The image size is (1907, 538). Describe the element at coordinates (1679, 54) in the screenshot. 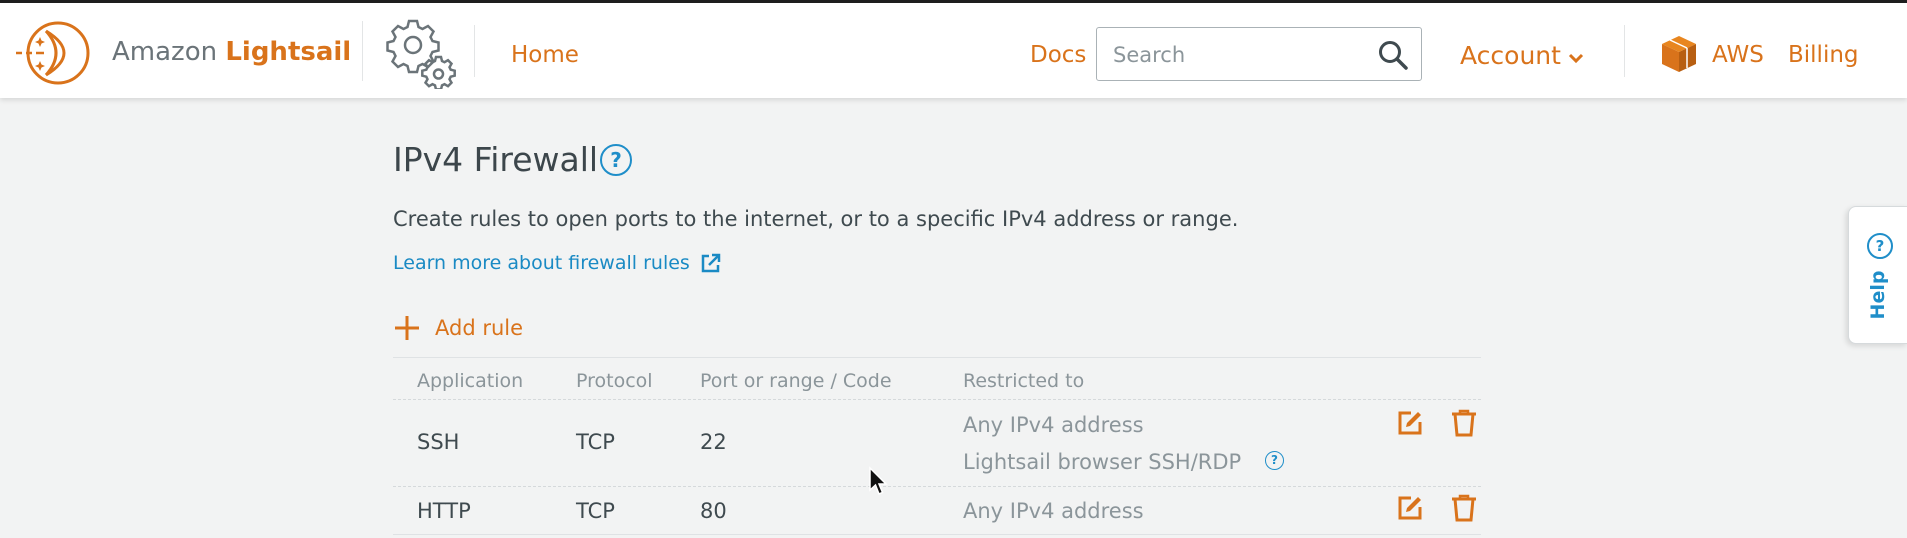

I see `aws-cube-icon` at that location.